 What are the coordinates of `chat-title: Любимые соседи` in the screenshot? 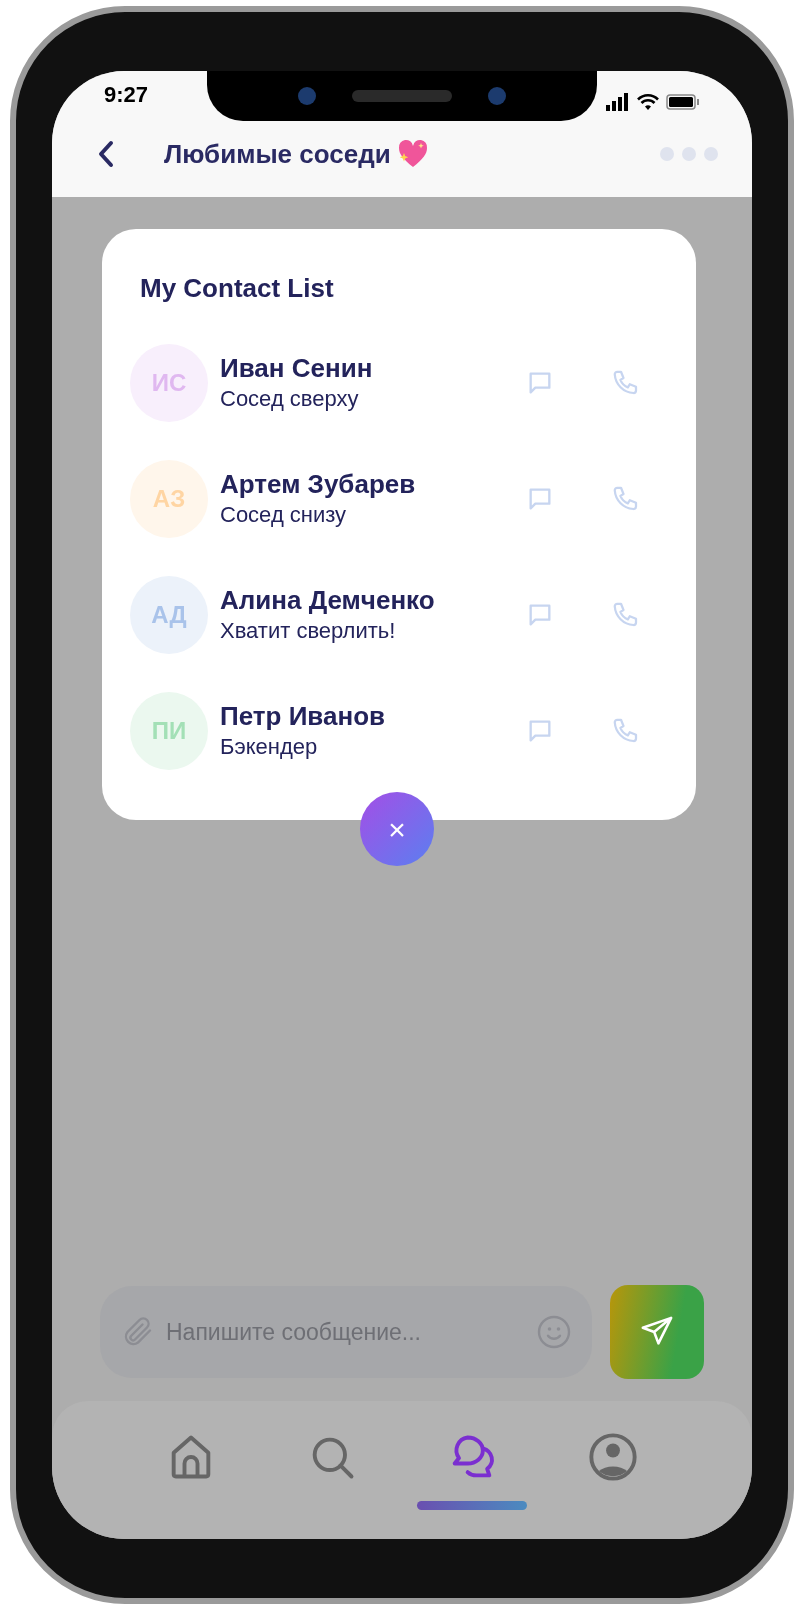 It's located at (277, 154).